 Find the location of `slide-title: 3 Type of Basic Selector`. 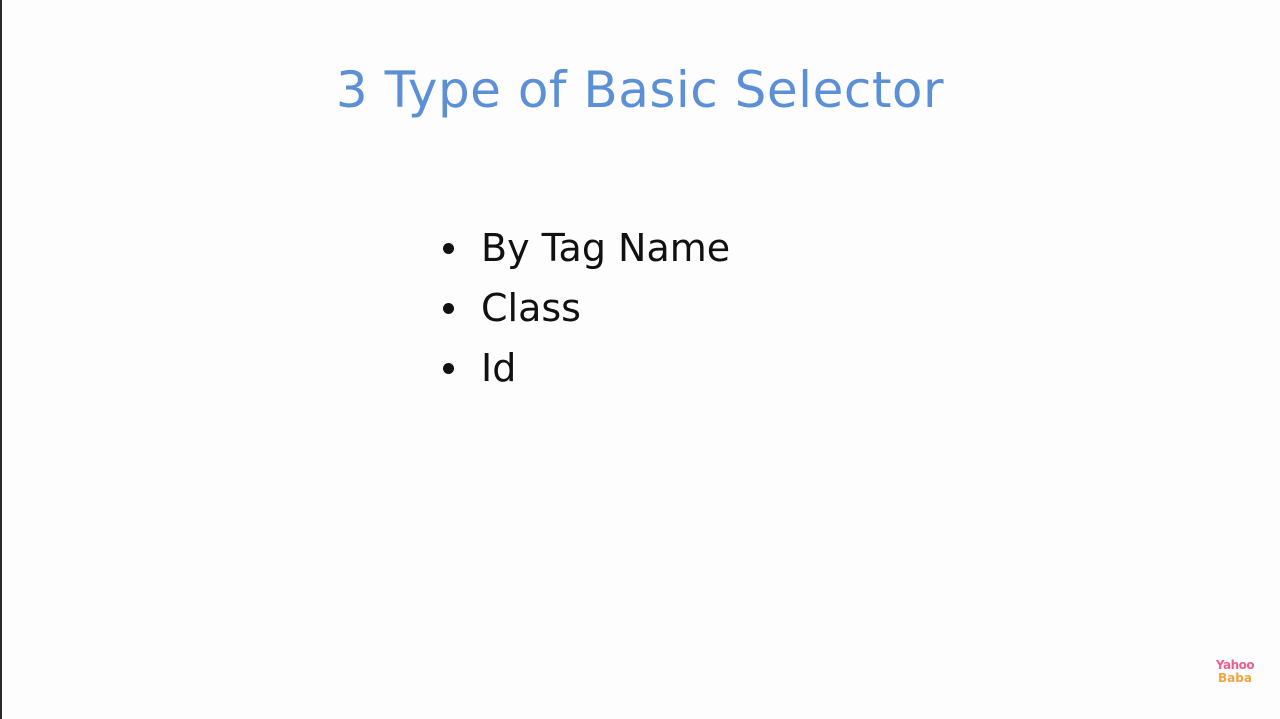

slide-title: 3 Type of Basic Selector is located at coordinates (640, 90).